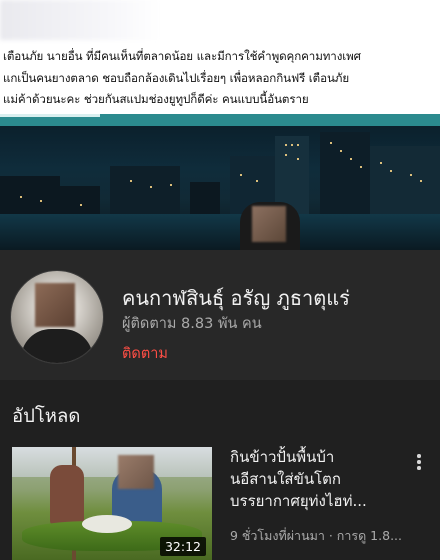 The image size is (440, 560). I want to click on banner-top-bar, so click(220, 120).